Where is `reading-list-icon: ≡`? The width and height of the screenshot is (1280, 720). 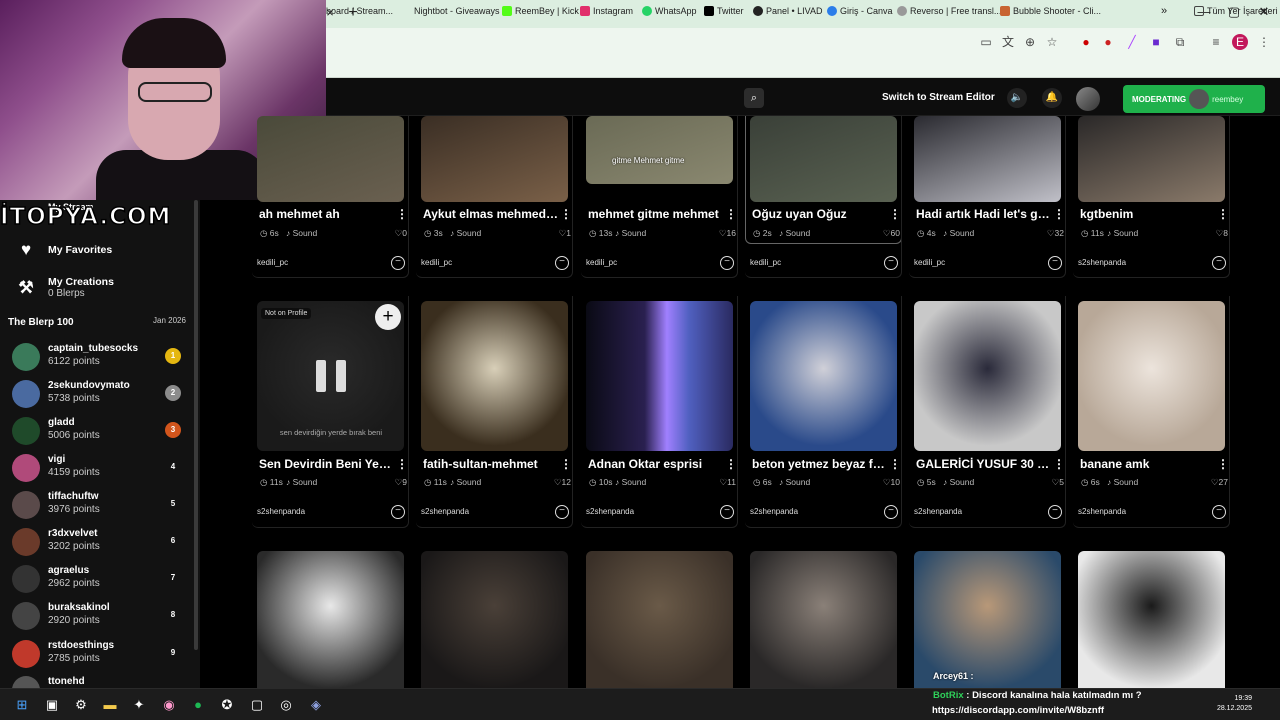
reading-list-icon: ≡ is located at coordinates (1216, 42).